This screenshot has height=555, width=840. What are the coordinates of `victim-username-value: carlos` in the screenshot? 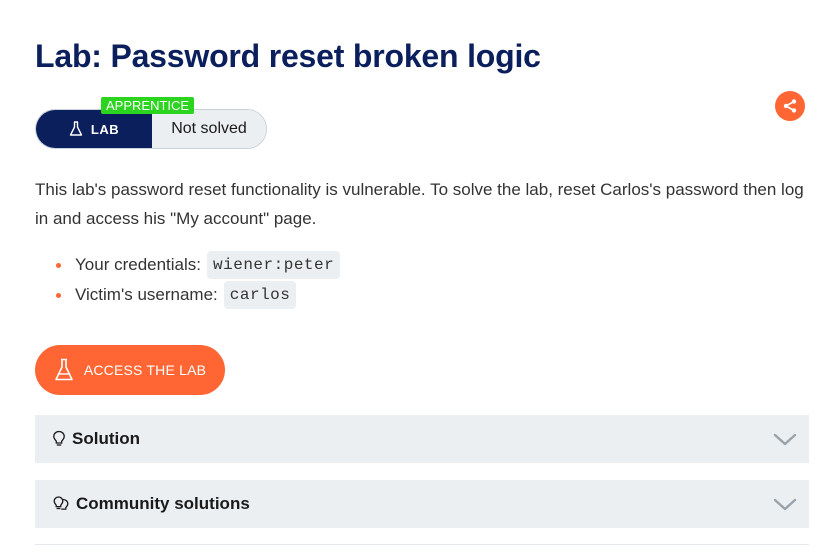 It's located at (260, 295).